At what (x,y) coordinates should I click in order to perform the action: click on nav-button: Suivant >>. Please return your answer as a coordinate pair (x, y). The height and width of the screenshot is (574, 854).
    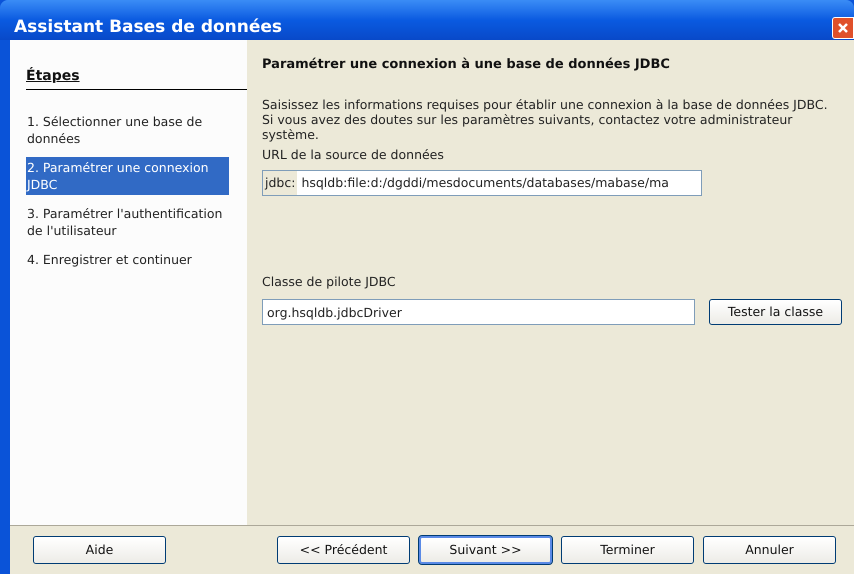
    Looking at the image, I should click on (485, 550).